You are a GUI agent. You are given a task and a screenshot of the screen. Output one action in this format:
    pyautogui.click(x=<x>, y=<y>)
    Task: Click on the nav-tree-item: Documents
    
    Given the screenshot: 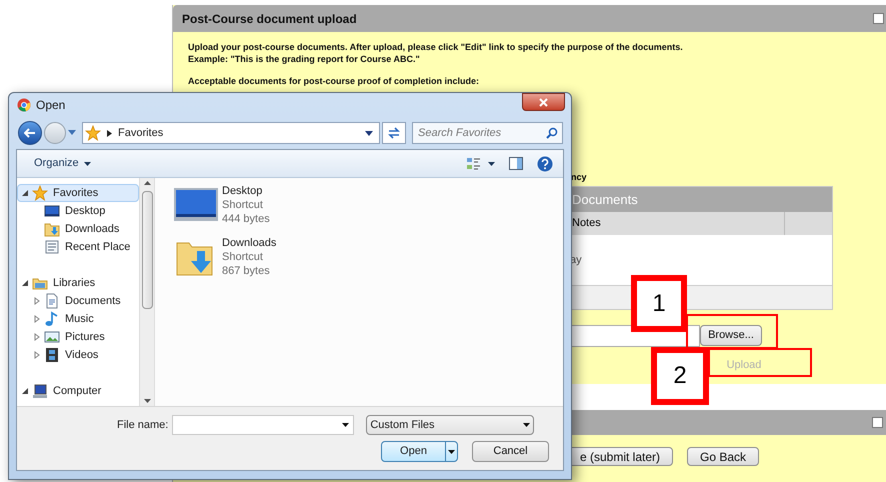 What is the action you would take?
    pyautogui.click(x=78, y=301)
    